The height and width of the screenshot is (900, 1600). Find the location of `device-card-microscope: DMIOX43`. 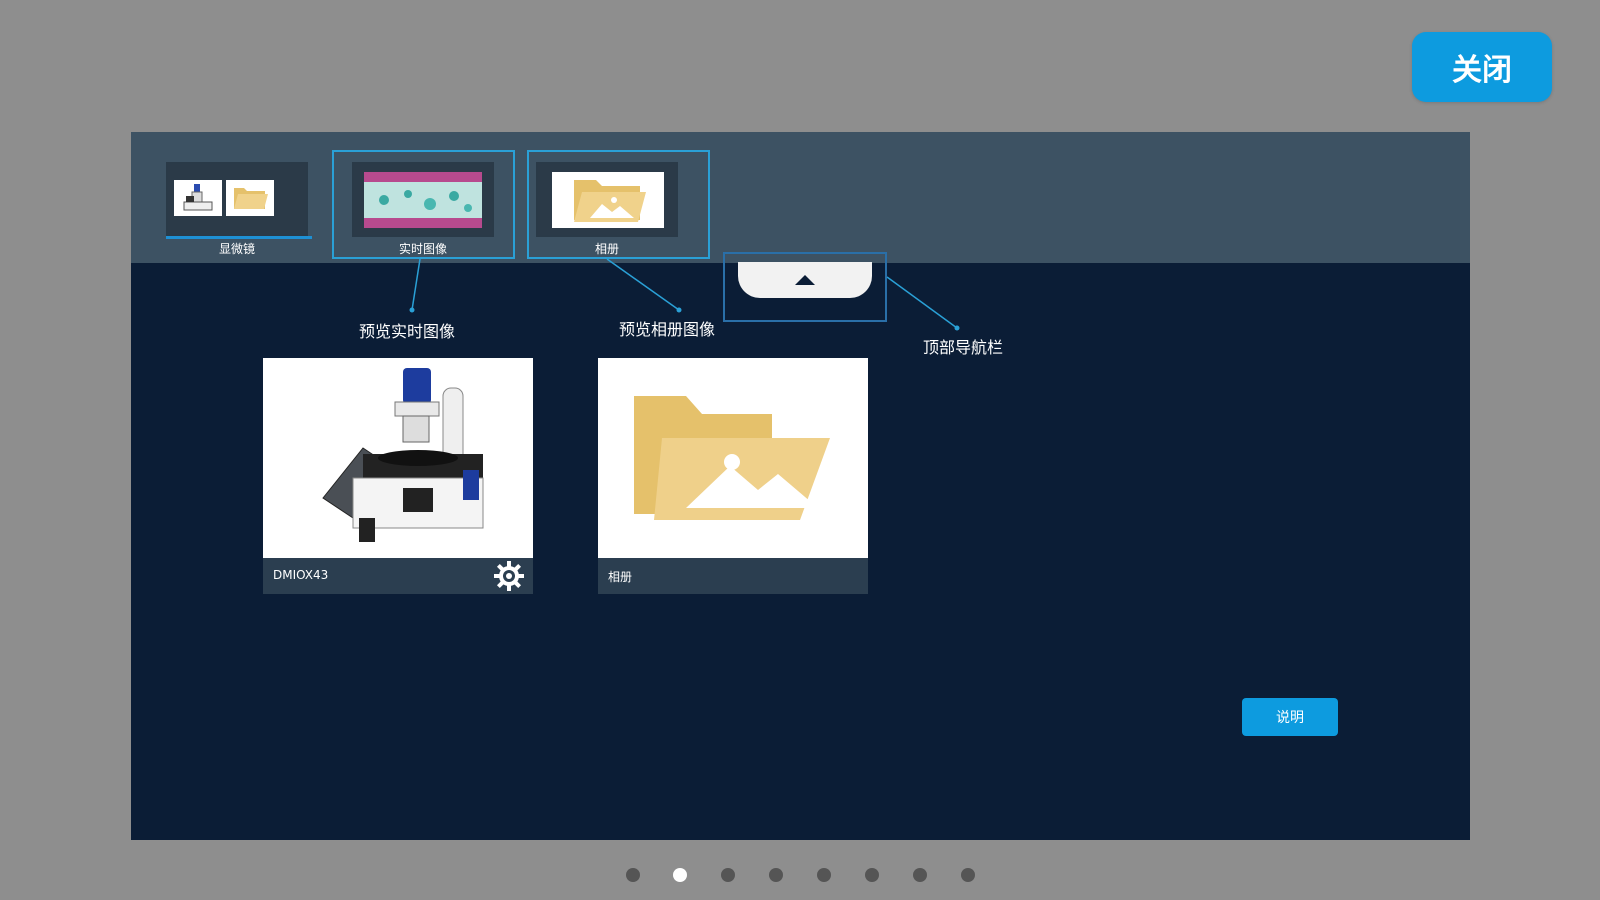

device-card-microscope: DMIOX43 is located at coordinates (398, 476).